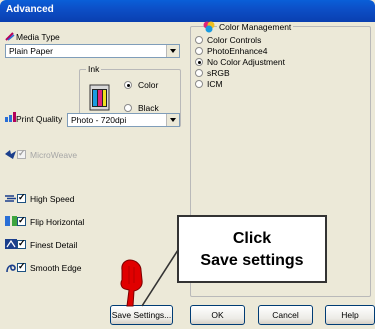 The width and height of the screenshot is (375, 329). What do you see at coordinates (10, 117) in the screenshot?
I see `print-quality-icon` at bounding box center [10, 117].